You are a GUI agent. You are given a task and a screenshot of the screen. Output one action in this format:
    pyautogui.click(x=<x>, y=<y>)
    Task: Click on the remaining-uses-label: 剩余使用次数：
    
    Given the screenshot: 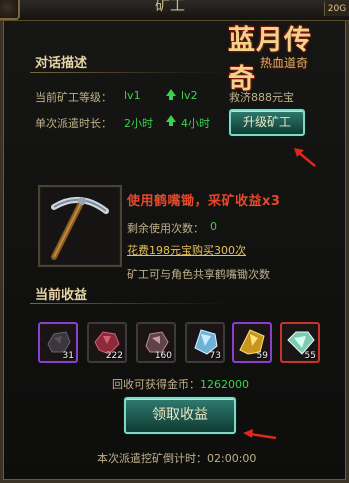 What is the action you would take?
    pyautogui.click(x=165, y=228)
    